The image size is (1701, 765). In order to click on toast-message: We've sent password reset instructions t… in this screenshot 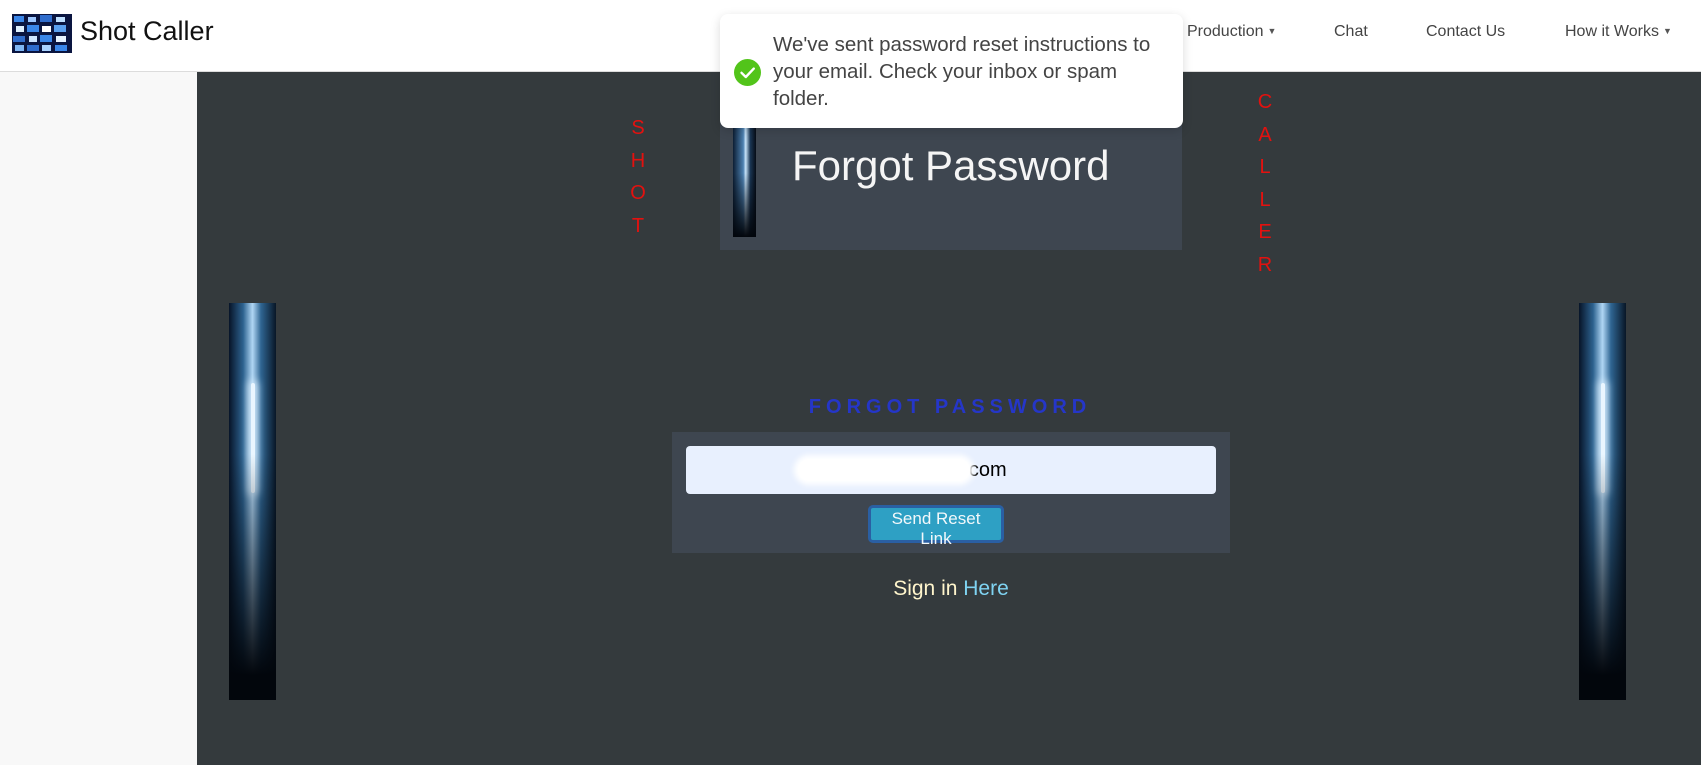, I will do `click(962, 71)`.